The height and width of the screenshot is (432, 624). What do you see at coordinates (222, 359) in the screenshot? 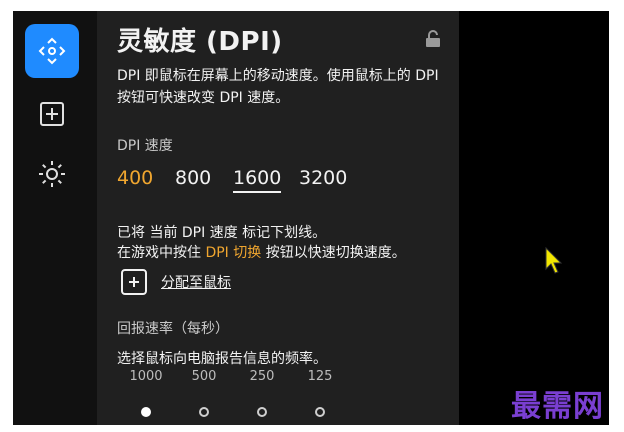
I see `report-rate-description: 选择鼠标向电脑报告信息的频率。` at bounding box center [222, 359].